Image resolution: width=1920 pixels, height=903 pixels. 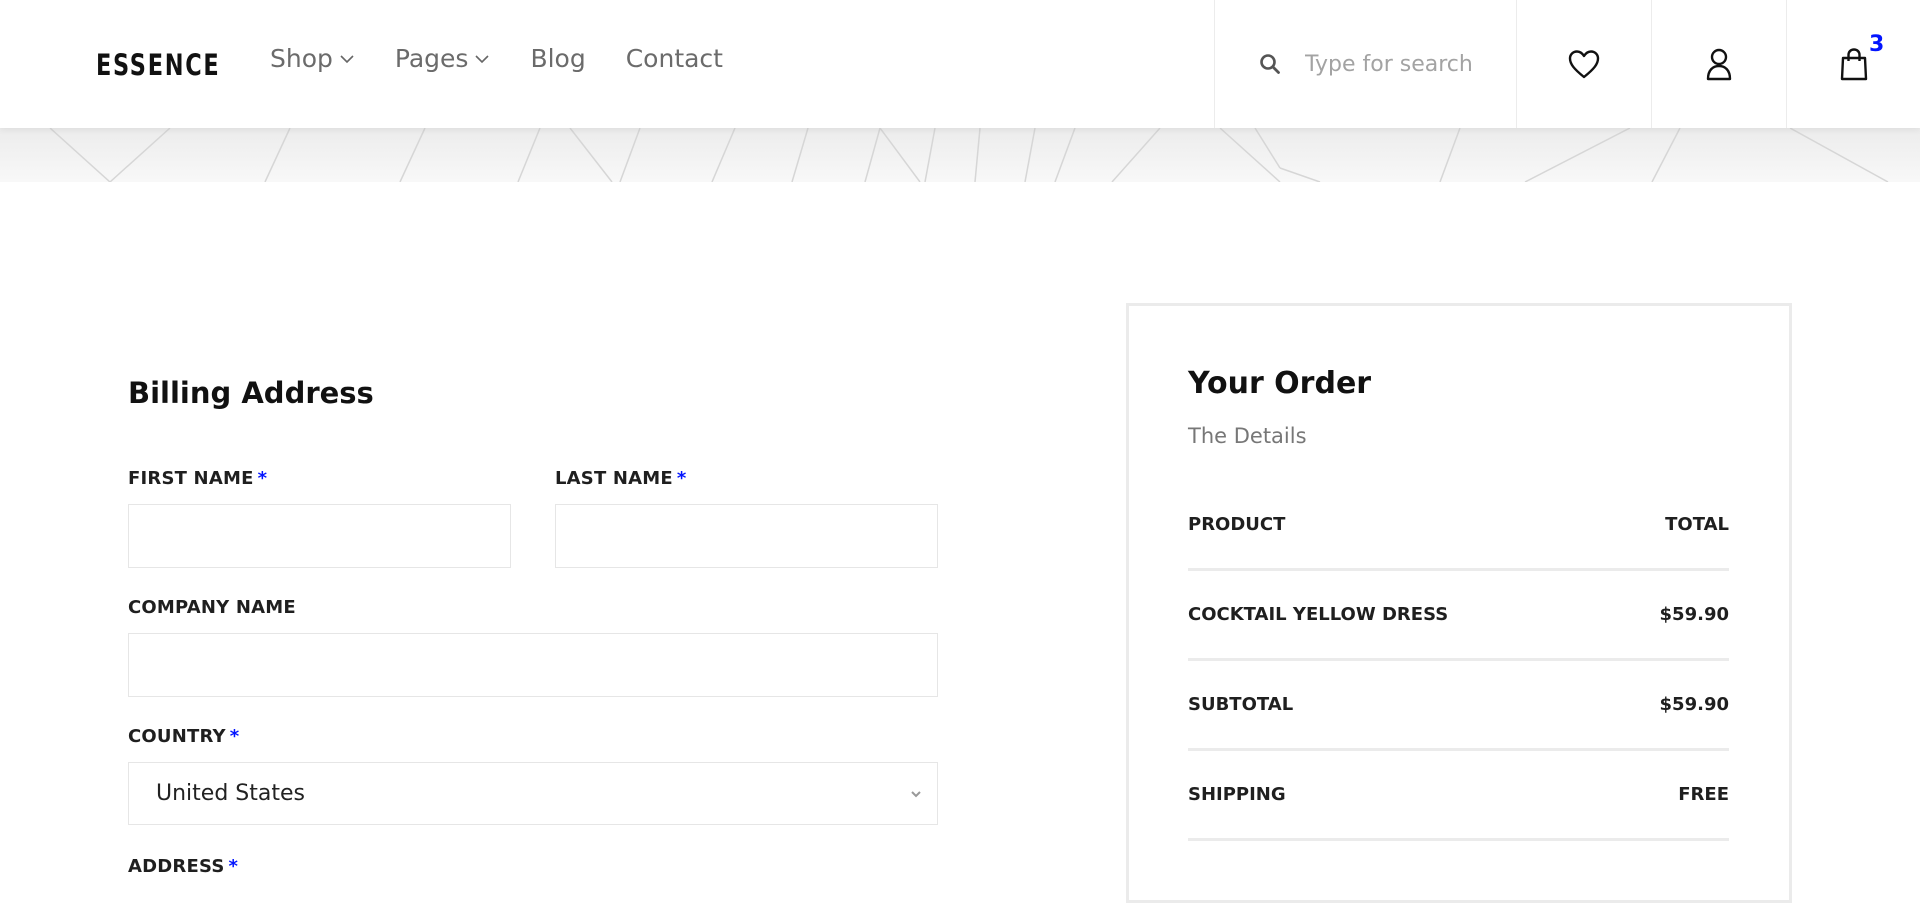 I want to click on nav-item-label: Pages, so click(x=431, y=58).